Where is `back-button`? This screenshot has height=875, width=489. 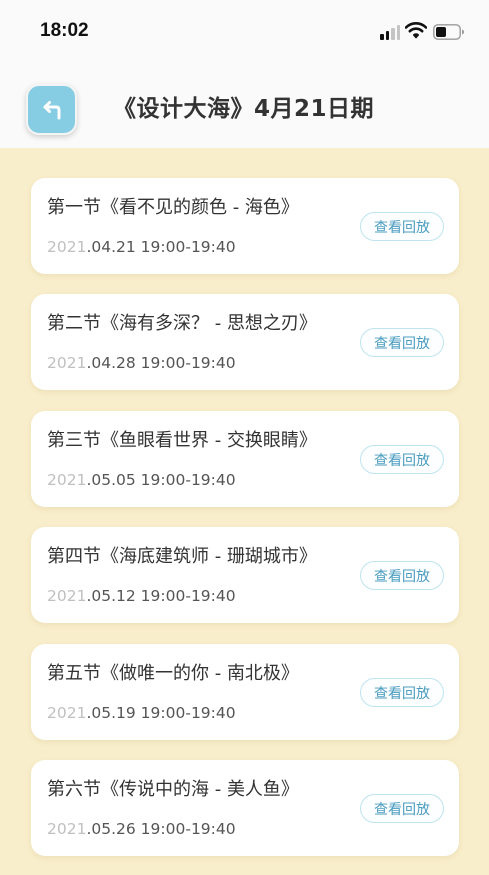 back-button is located at coordinates (51, 109).